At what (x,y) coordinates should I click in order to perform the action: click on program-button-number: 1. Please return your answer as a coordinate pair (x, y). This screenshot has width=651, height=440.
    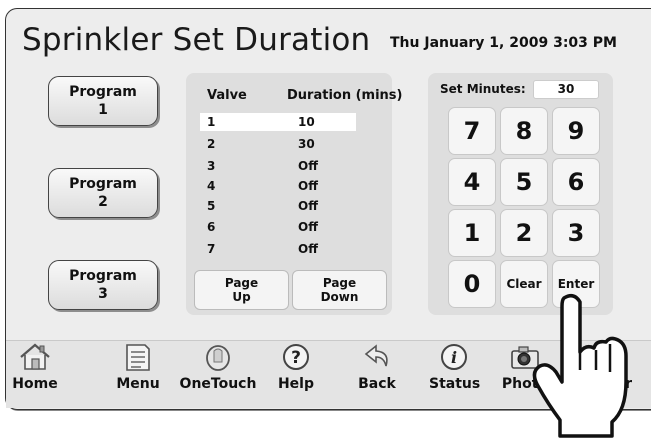
    Looking at the image, I should click on (103, 110).